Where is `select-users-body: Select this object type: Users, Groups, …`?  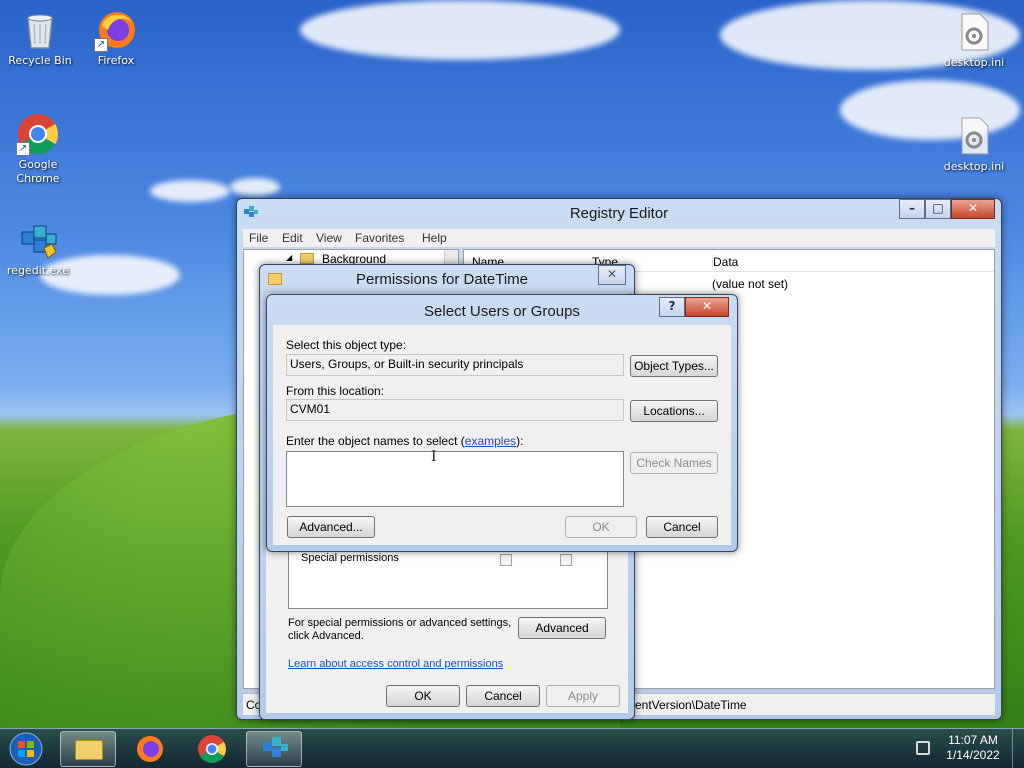 select-users-body: Select this object type: Users, Groups, … is located at coordinates (502, 435).